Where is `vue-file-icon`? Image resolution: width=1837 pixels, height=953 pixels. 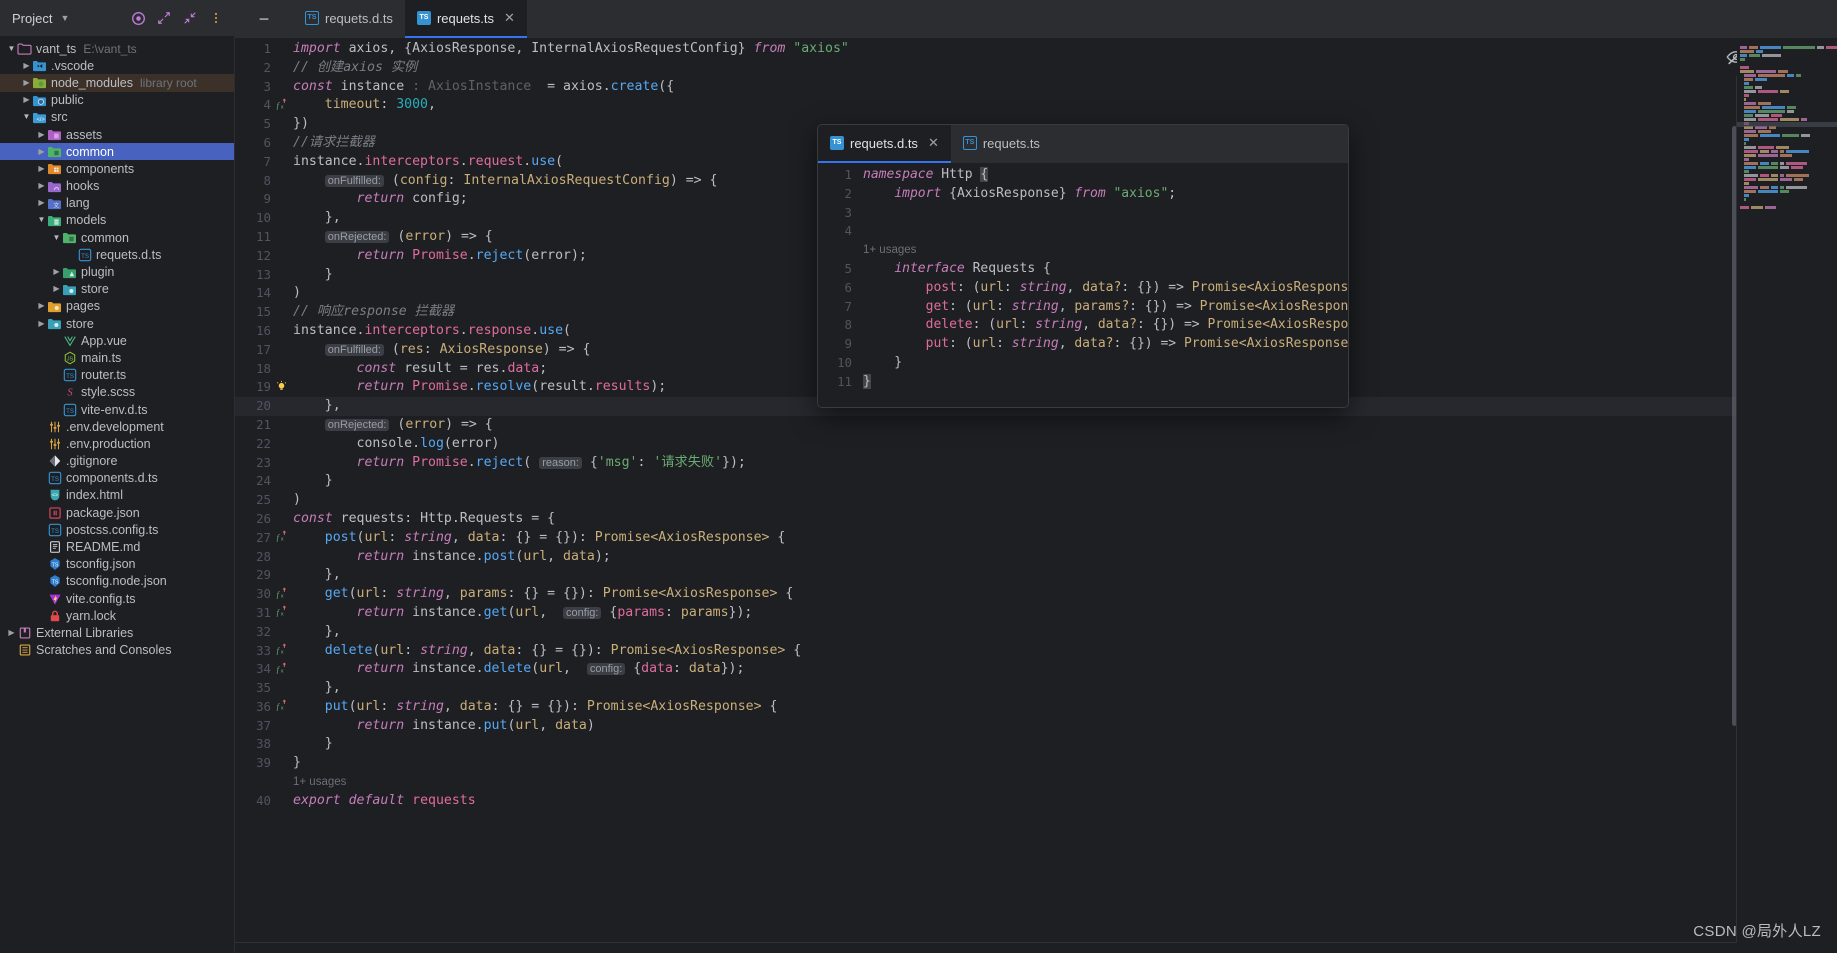 vue-file-icon is located at coordinates (69, 341).